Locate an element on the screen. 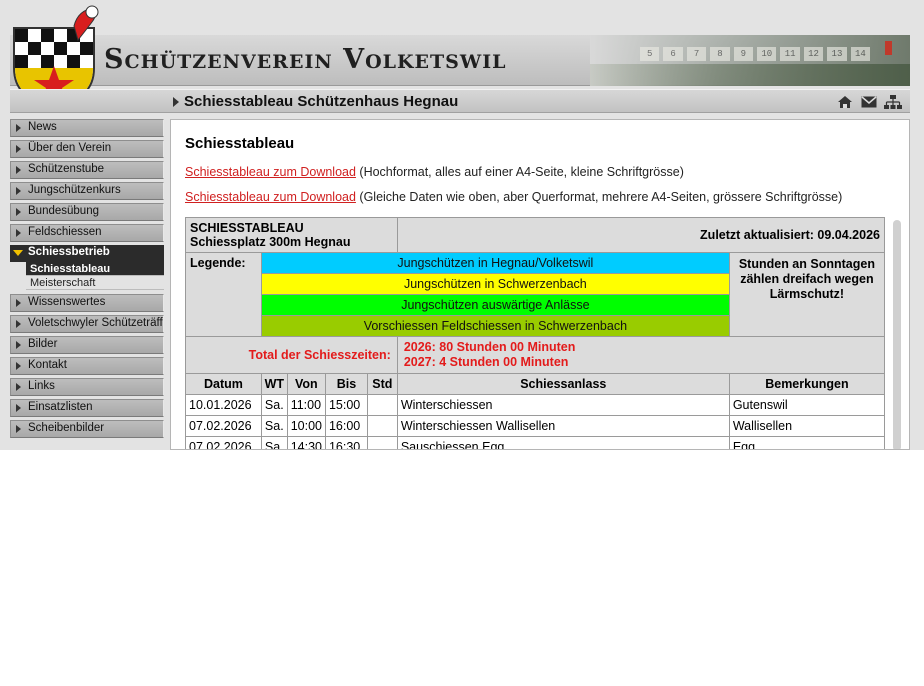 This screenshot has width=924, height=686. target-number: 7 is located at coordinates (696, 54).